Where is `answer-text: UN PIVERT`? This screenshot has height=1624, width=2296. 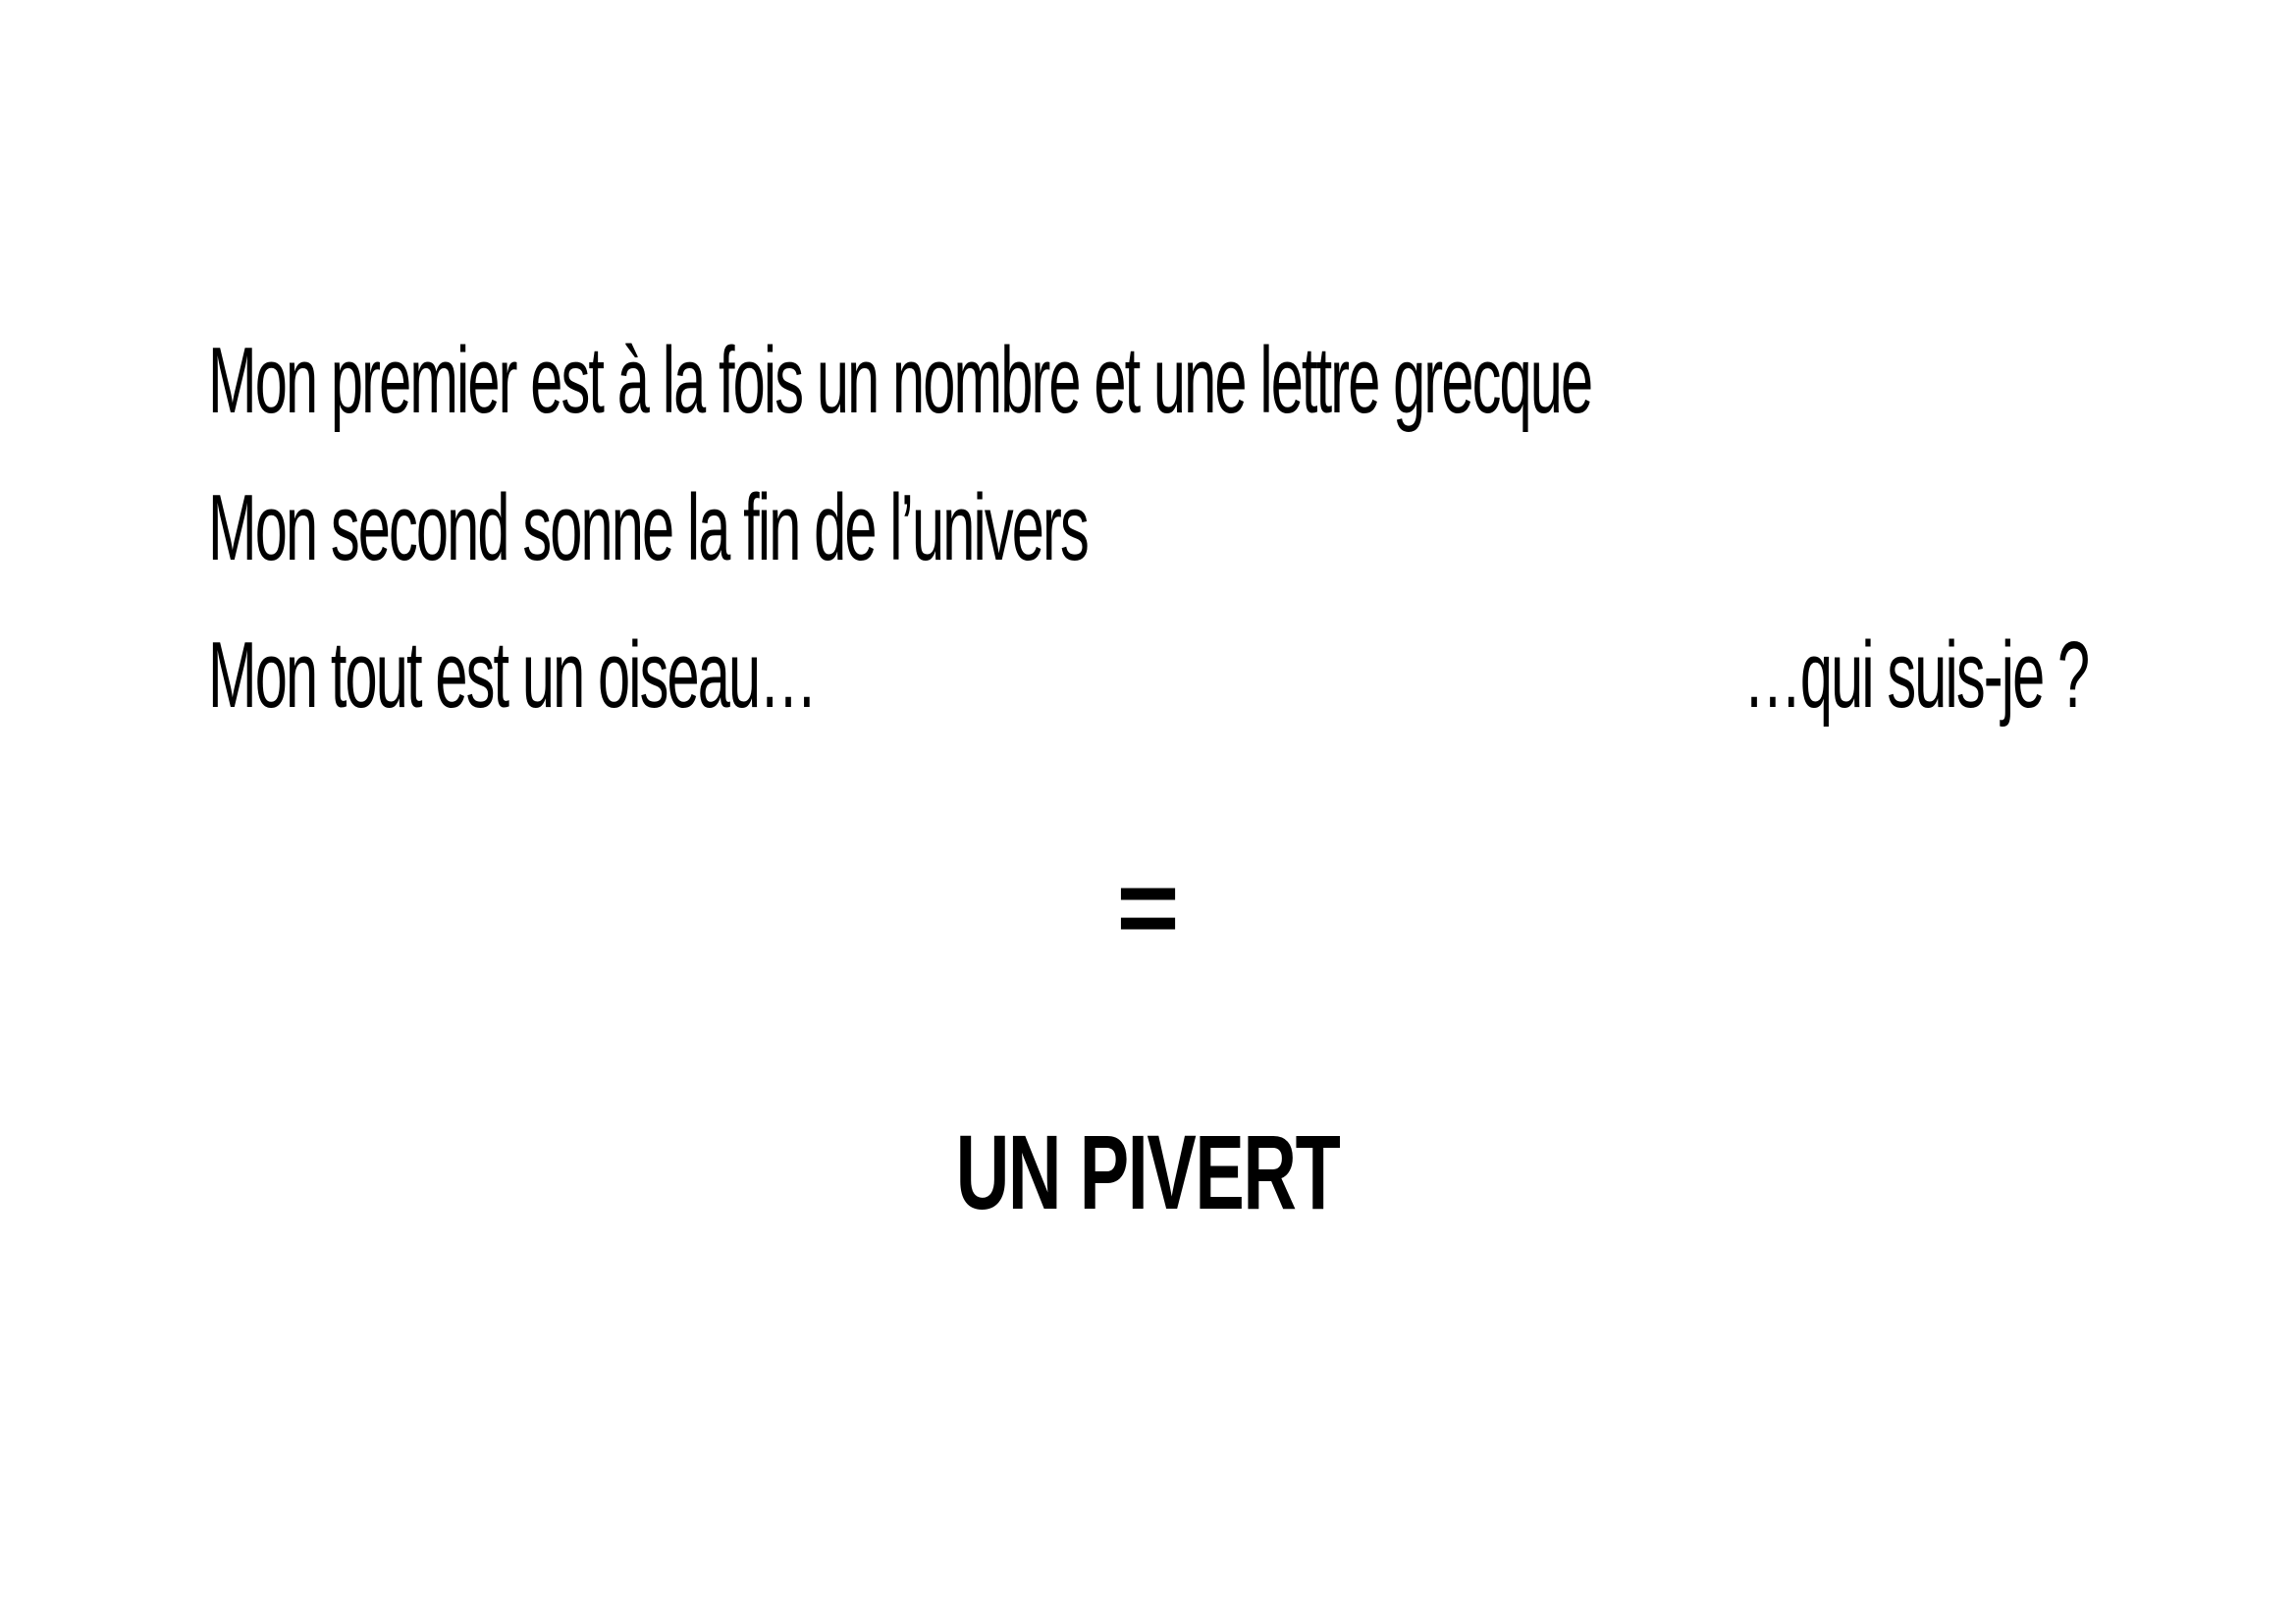 answer-text: UN PIVERT is located at coordinates (1148, 1171).